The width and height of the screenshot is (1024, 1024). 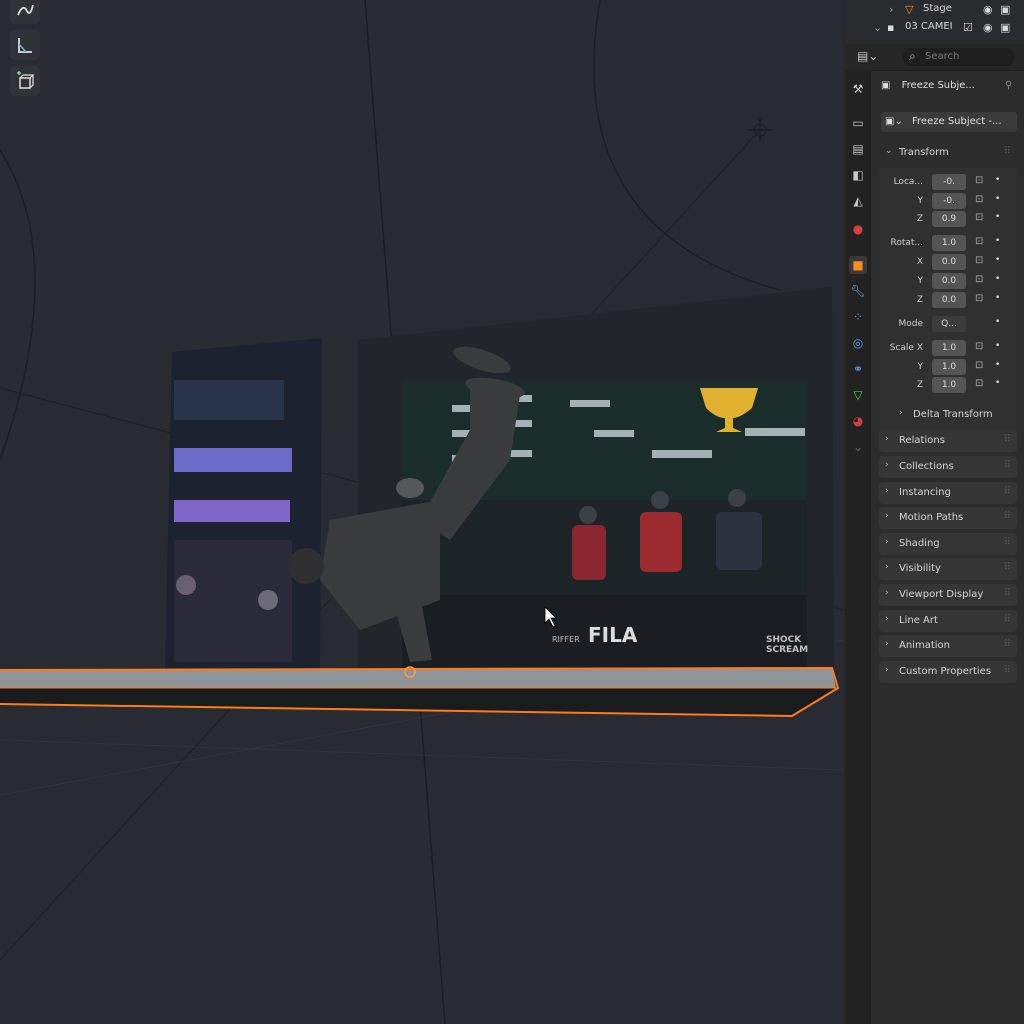 I want to click on chevron-down-icon: ⌄, so click(x=877, y=27).